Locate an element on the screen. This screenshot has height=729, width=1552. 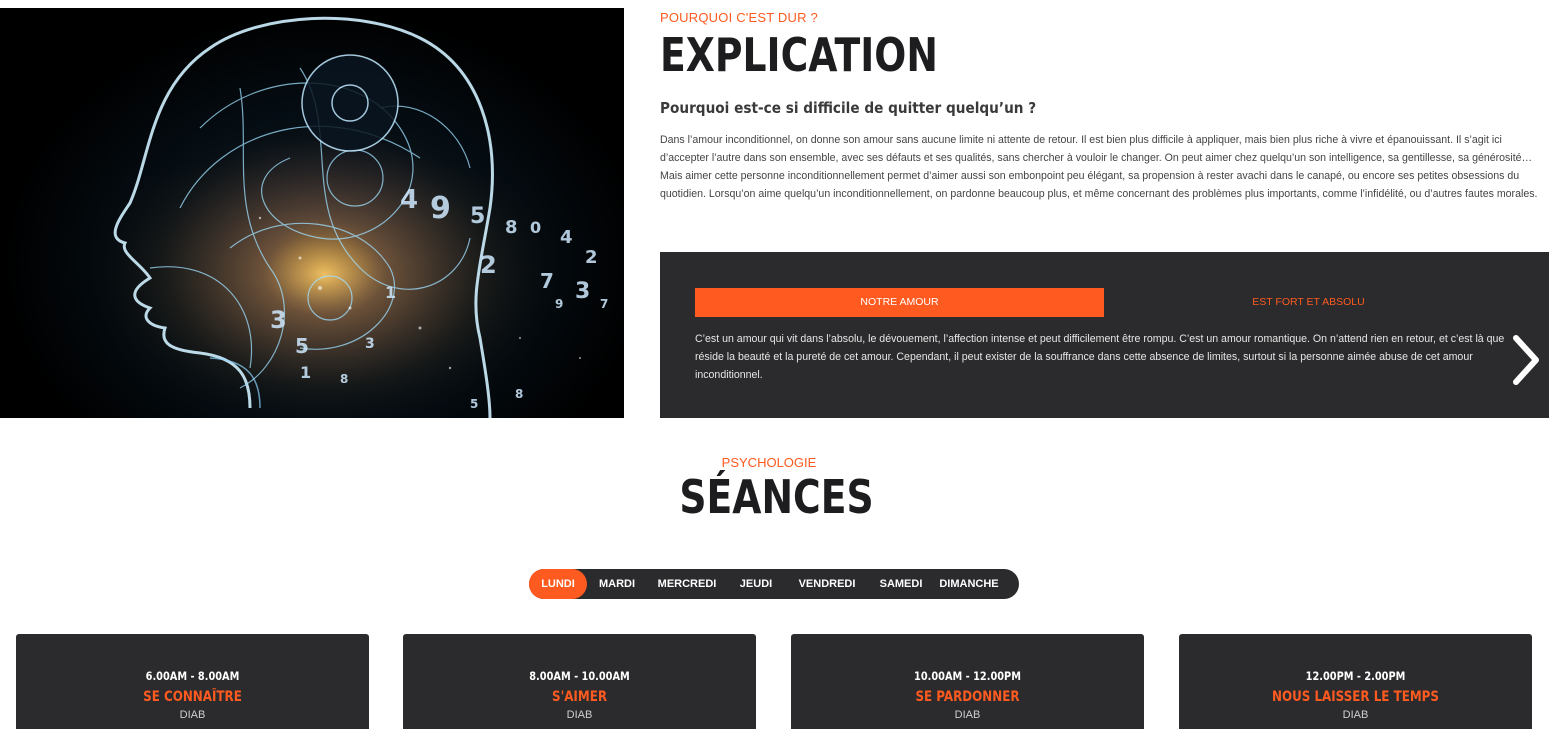
session-time: 6.00AM - 8.00AM is located at coordinates (192, 676).